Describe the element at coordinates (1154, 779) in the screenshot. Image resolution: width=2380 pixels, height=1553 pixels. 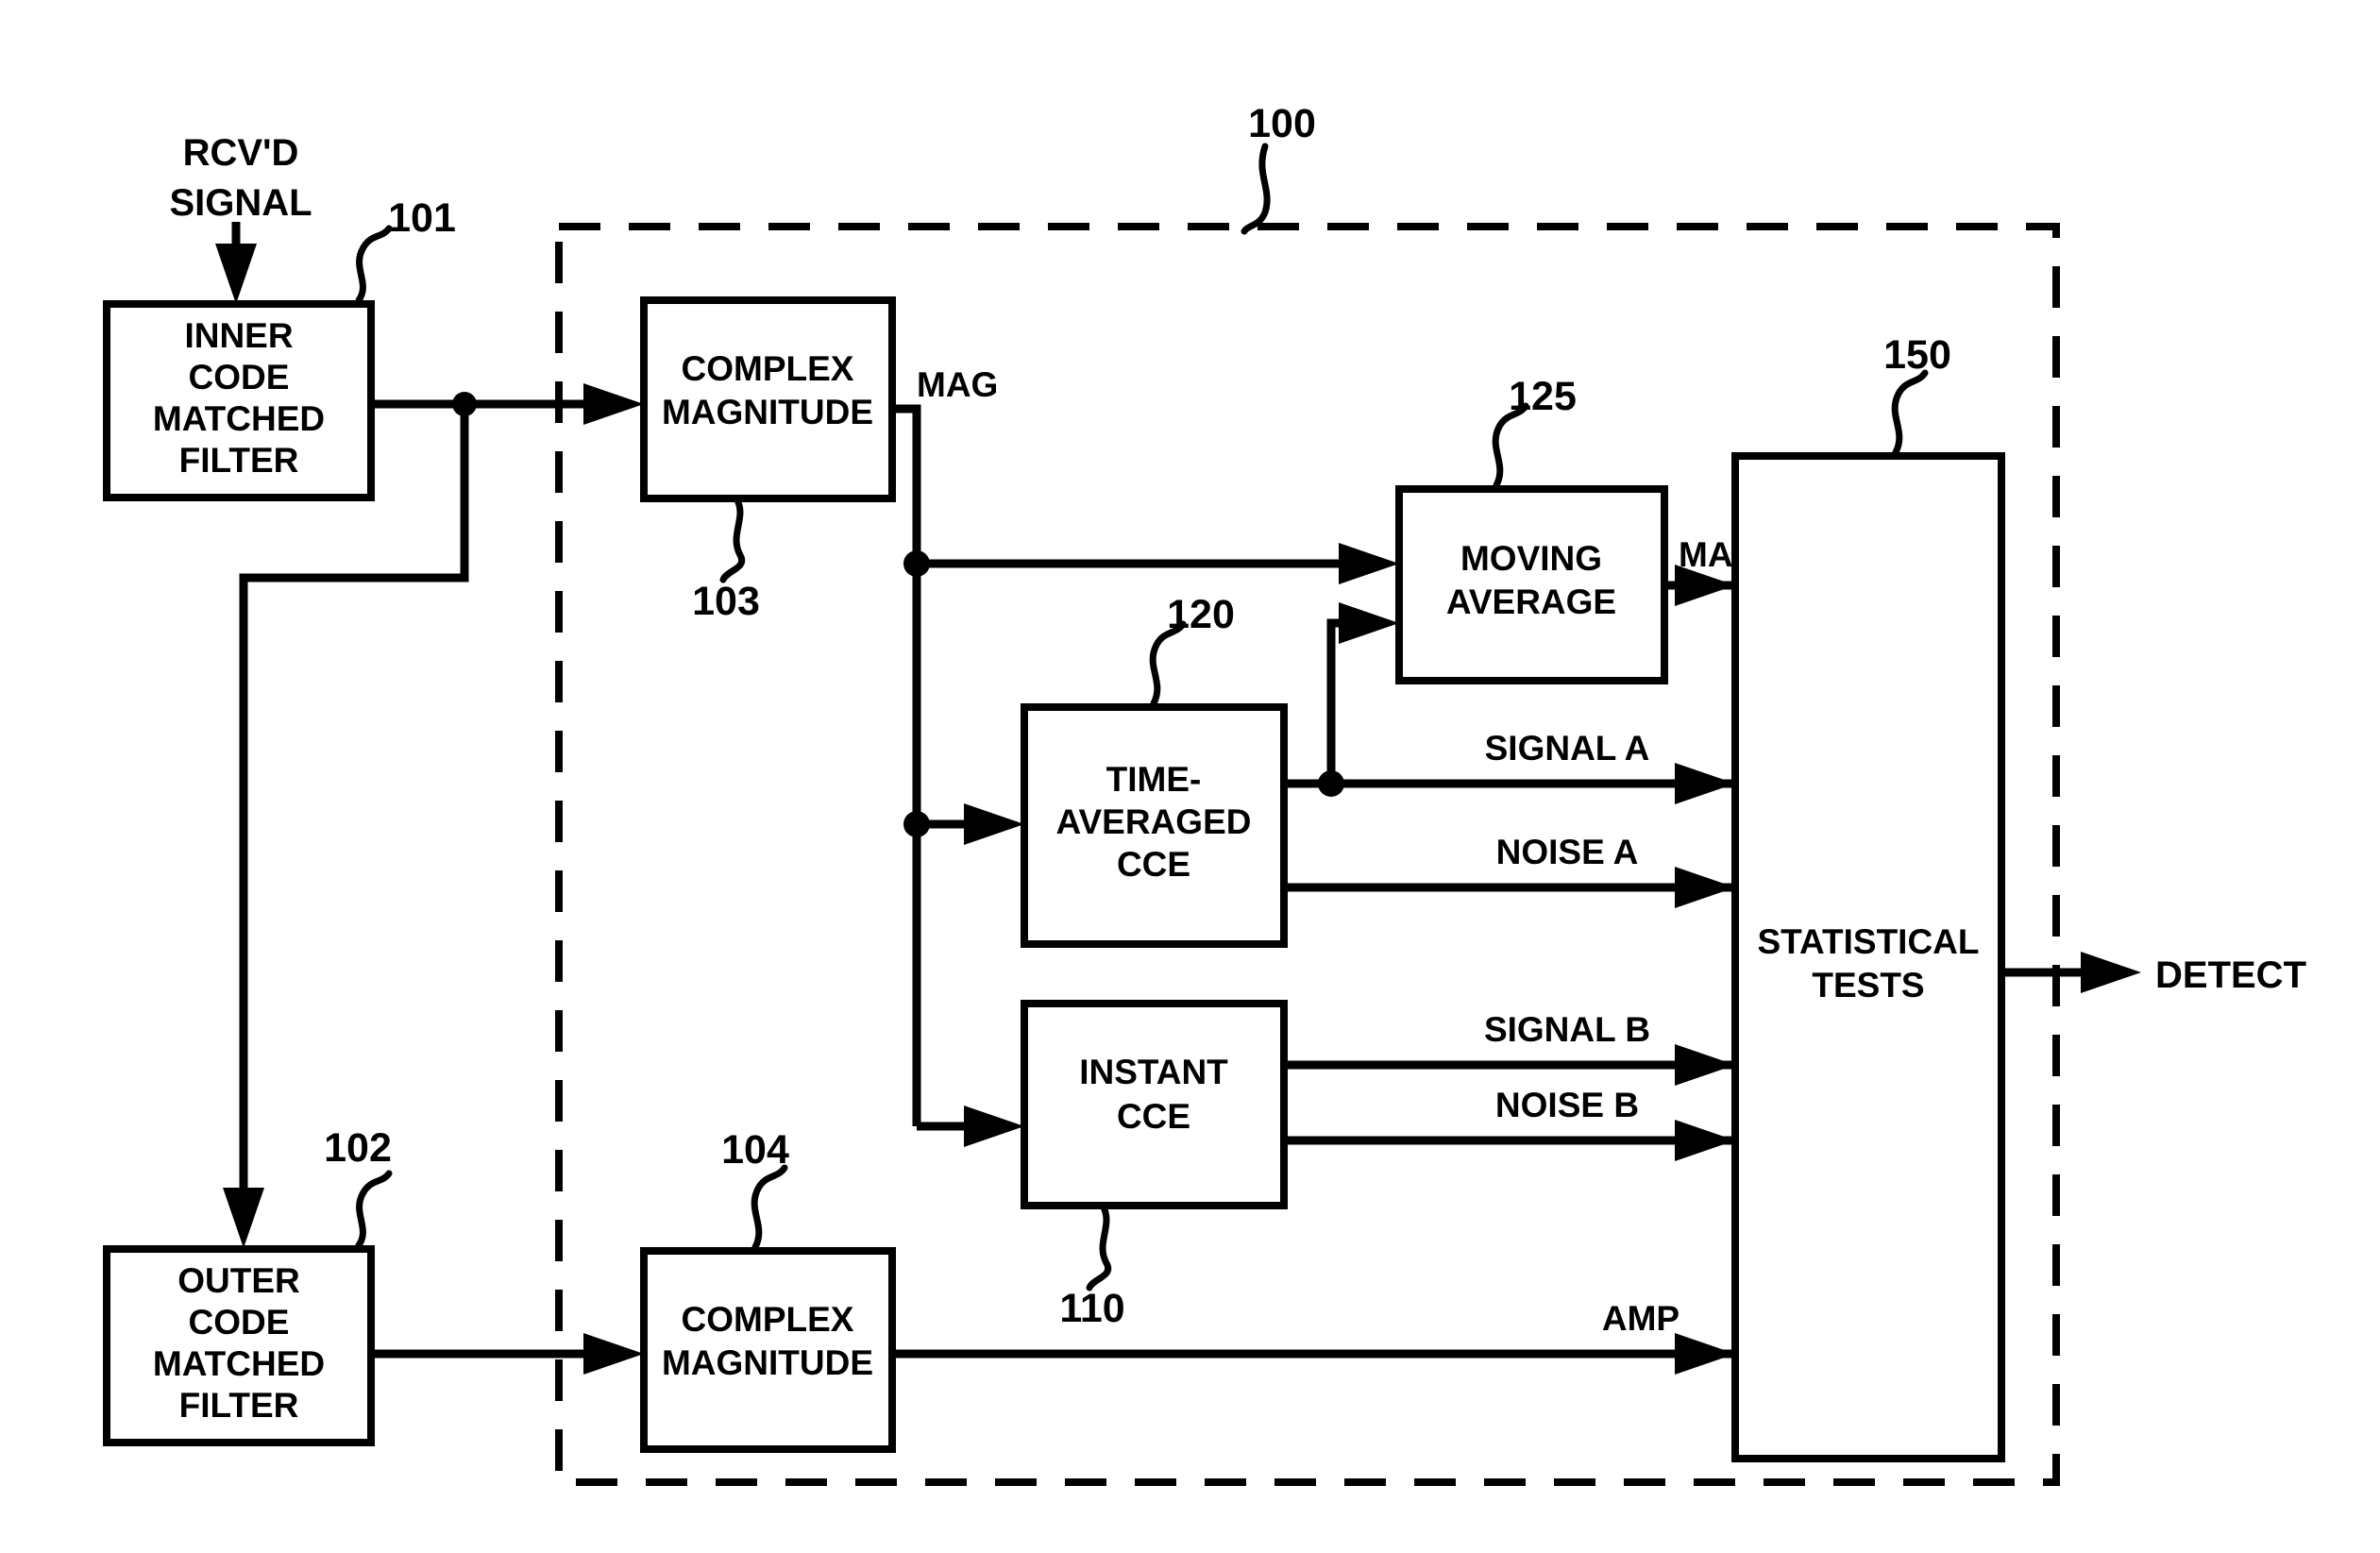
I see `time-averaged-cce-label-line1: TIME-` at that location.